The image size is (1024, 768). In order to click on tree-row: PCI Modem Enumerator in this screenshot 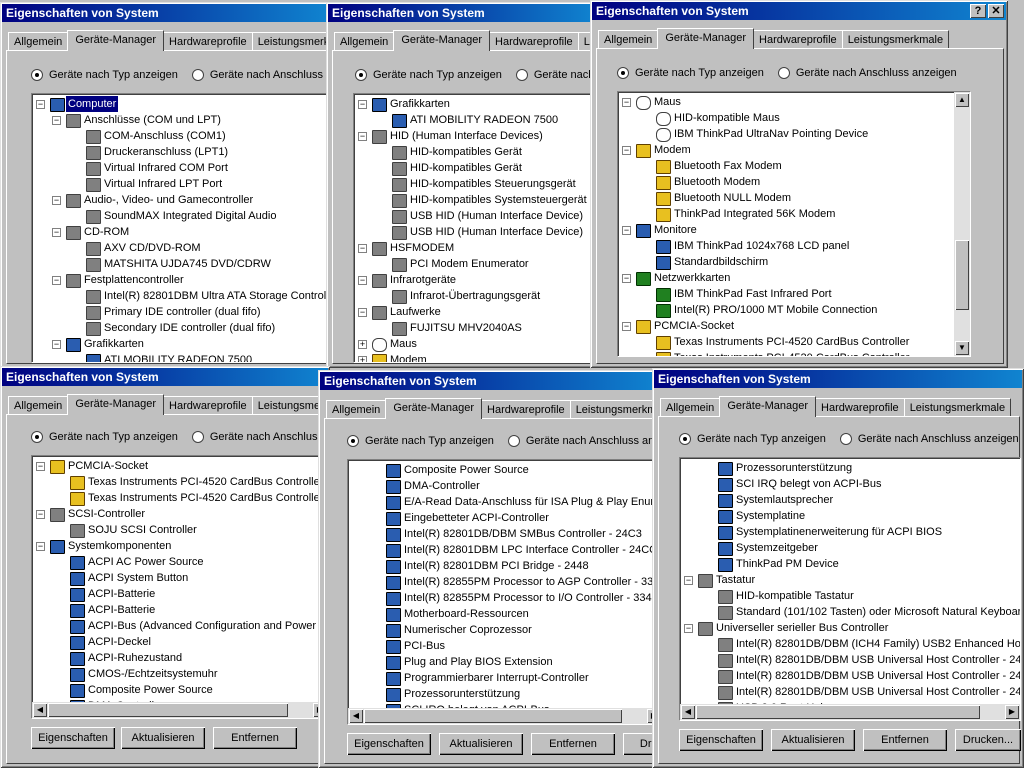, I will do `click(476, 264)`.